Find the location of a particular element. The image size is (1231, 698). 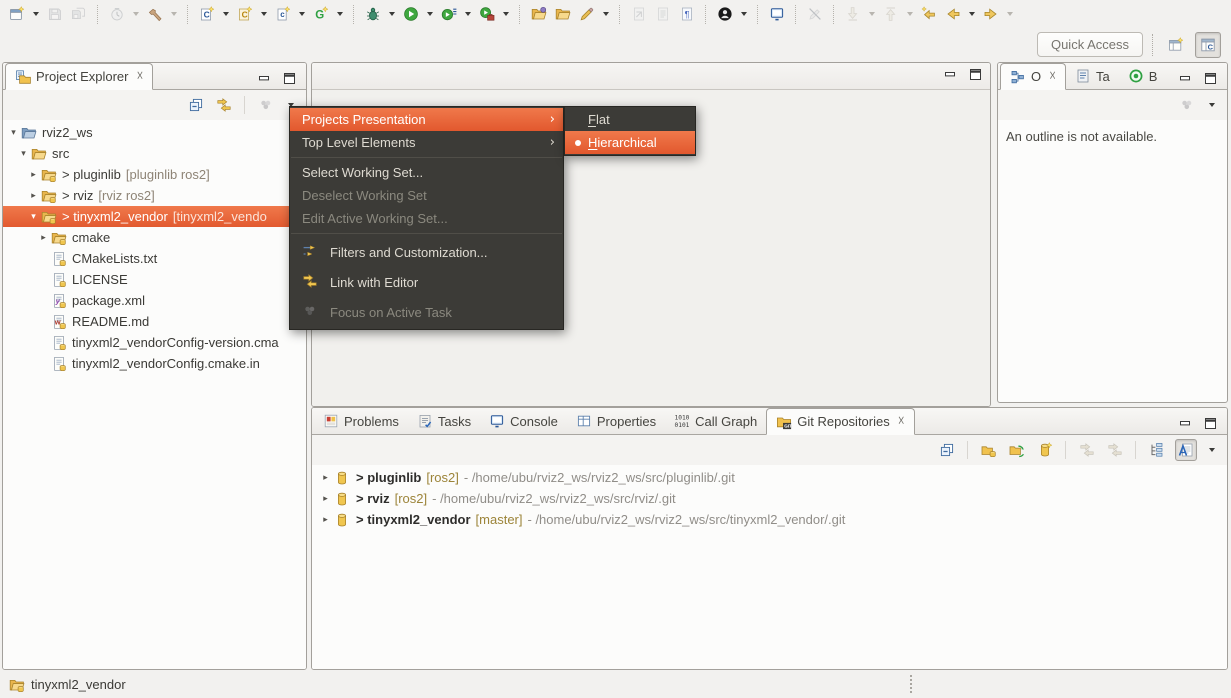

new-build-target-dropdown-icon is located at coordinates (340, 14).